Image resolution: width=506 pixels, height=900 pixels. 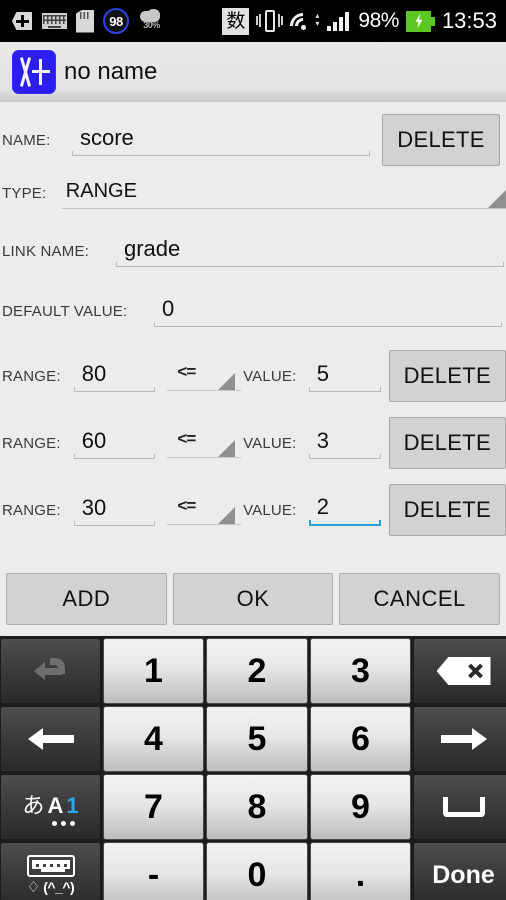 What do you see at coordinates (151, 21) in the screenshot?
I see `cloud-30-percent-icon: 30%` at bounding box center [151, 21].